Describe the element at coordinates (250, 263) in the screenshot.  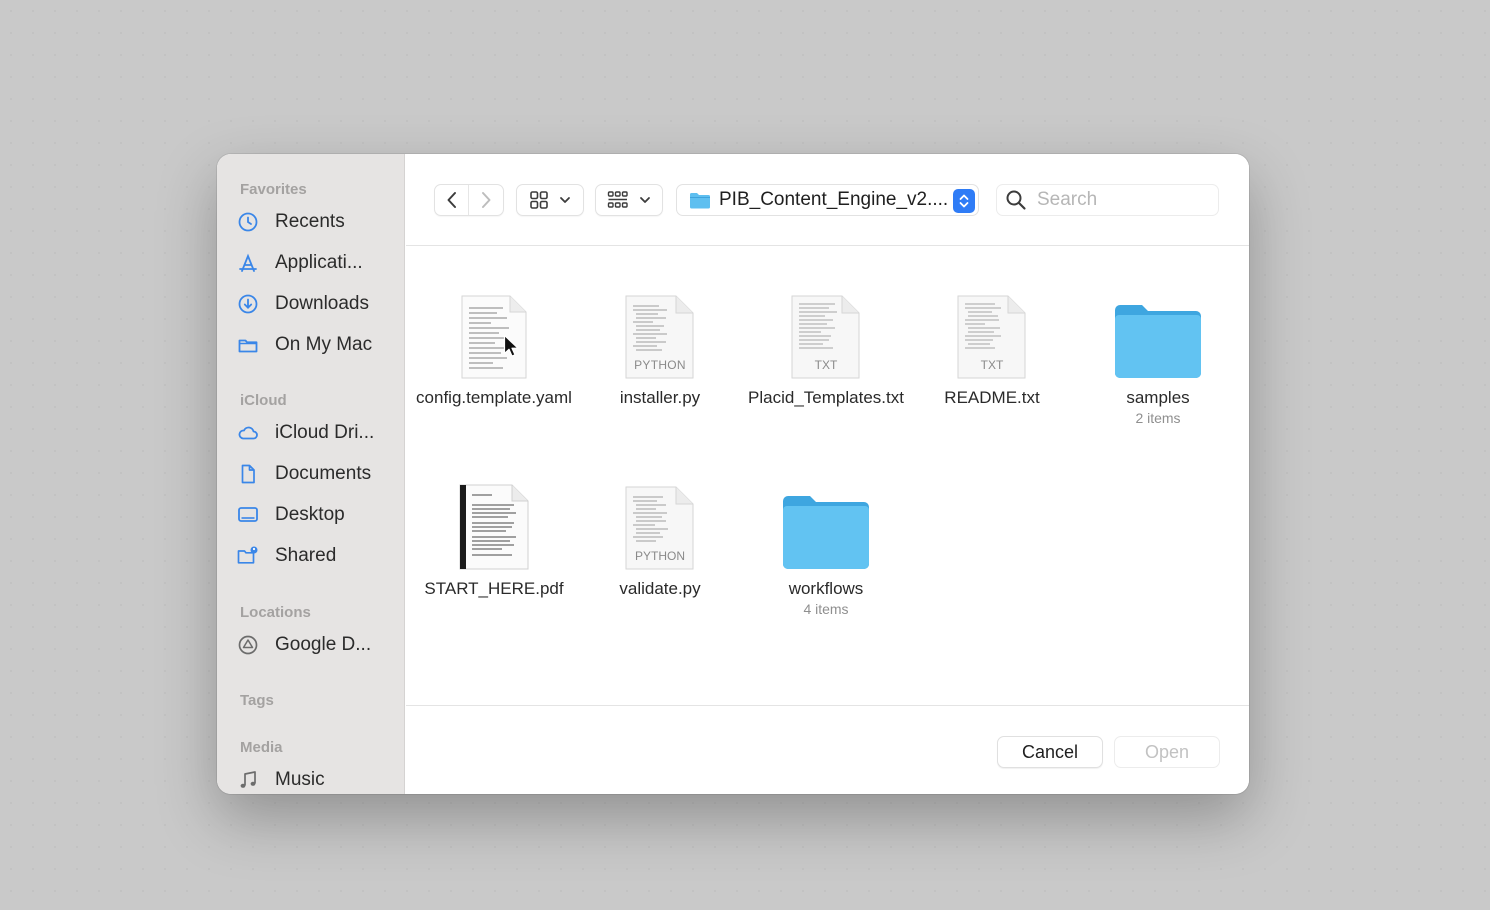
I see `applications-icon` at that location.